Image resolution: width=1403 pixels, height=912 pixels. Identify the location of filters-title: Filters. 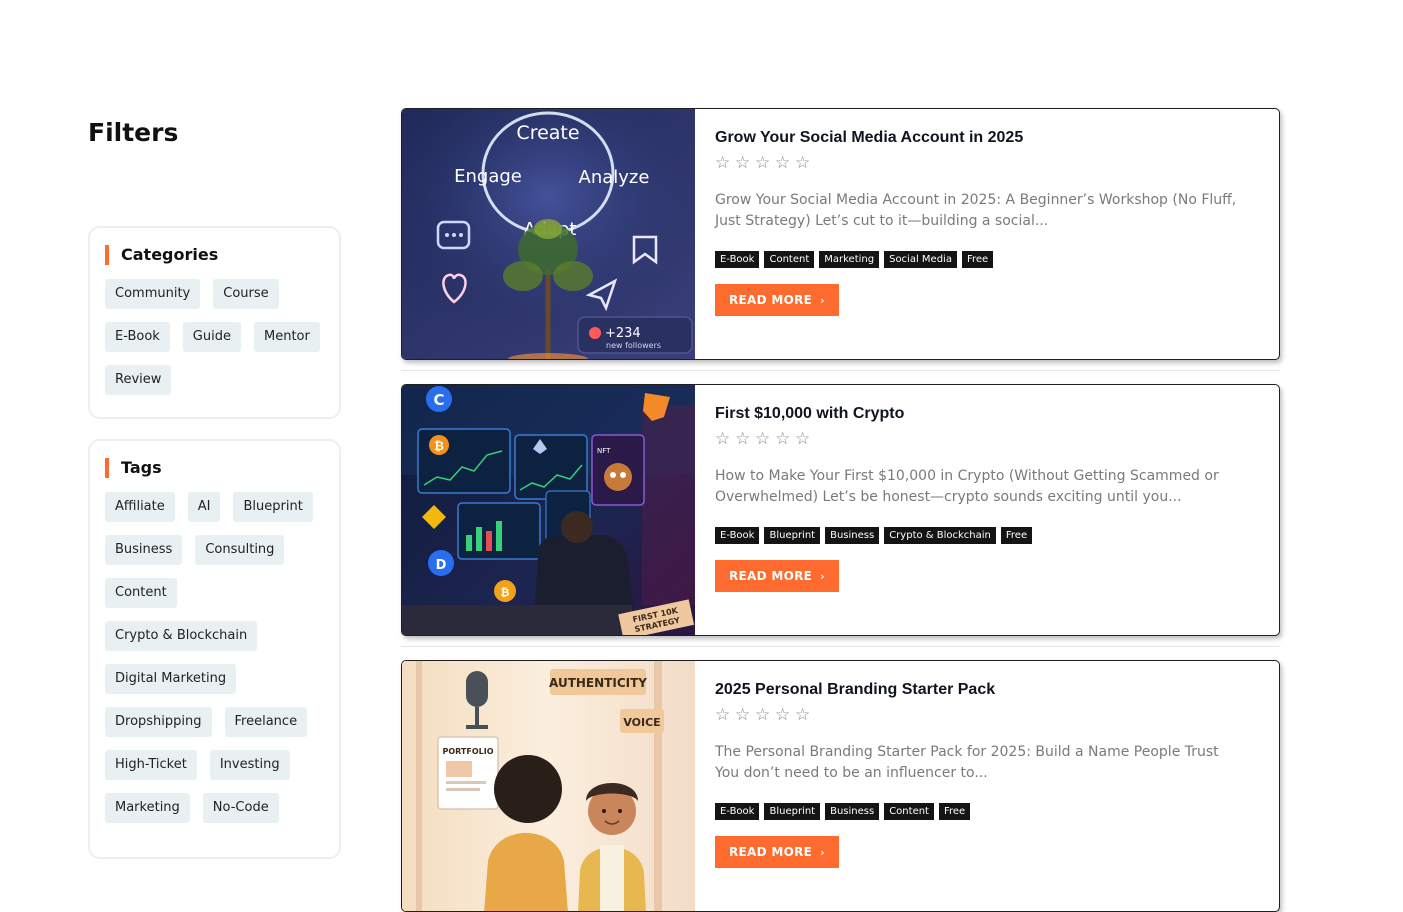
(133, 132).